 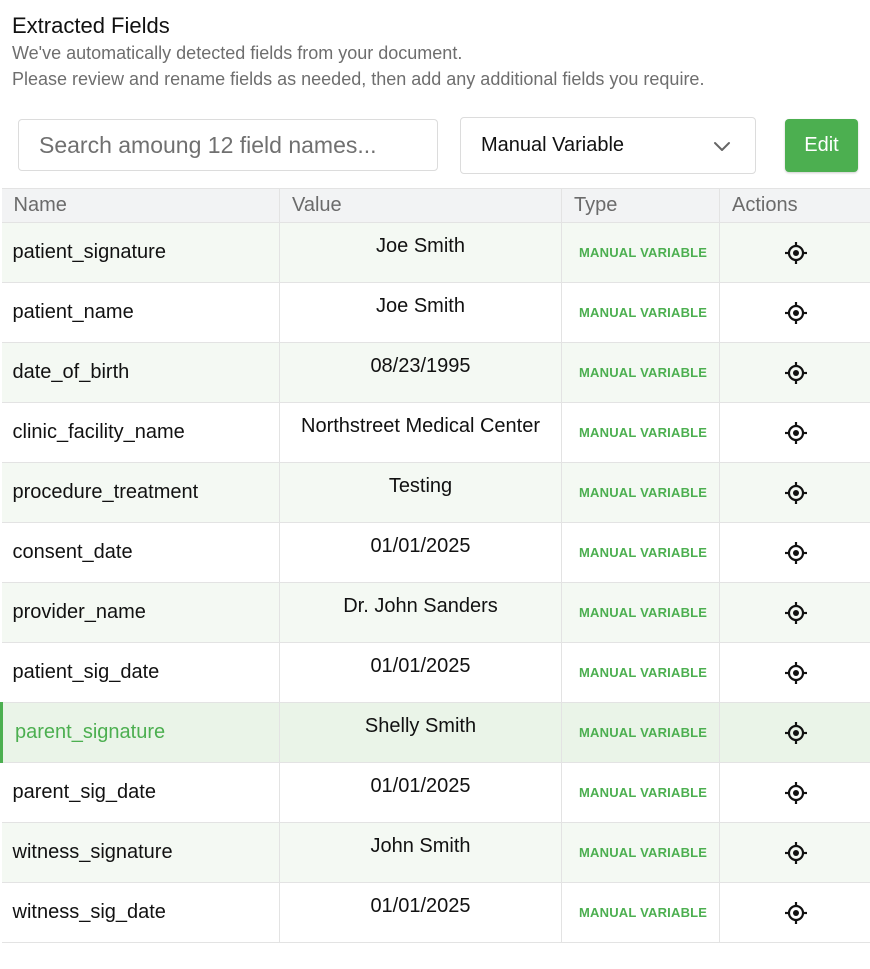 What do you see at coordinates (140, 912) in the screenshot?
I see `field-name-cell: witness_sig_date` at bounding box center [140, 912].